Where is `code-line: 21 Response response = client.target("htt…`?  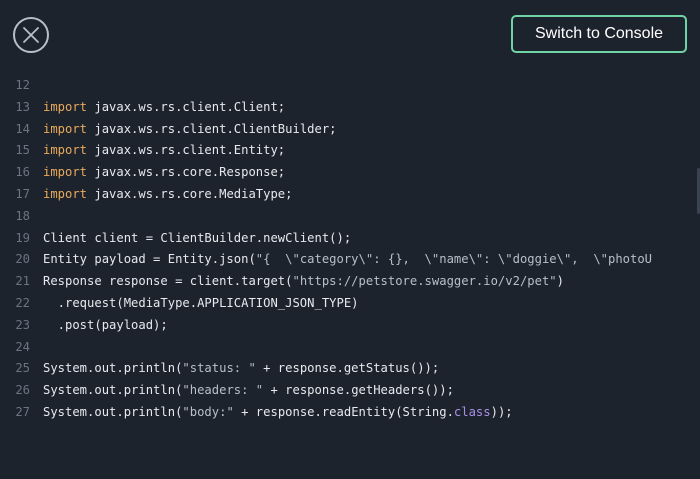 code-line: 21 Response response = client.target("htt… is located at coordinates (350, 282).